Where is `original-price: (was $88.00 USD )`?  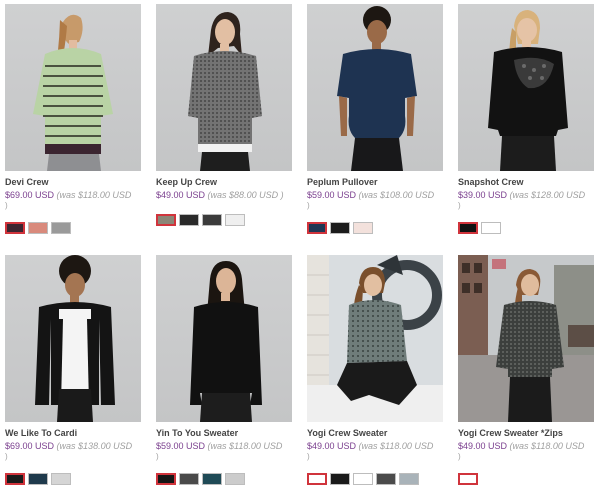
original-price: (was $88.00 USD ) is located at coordinates (245, 195).